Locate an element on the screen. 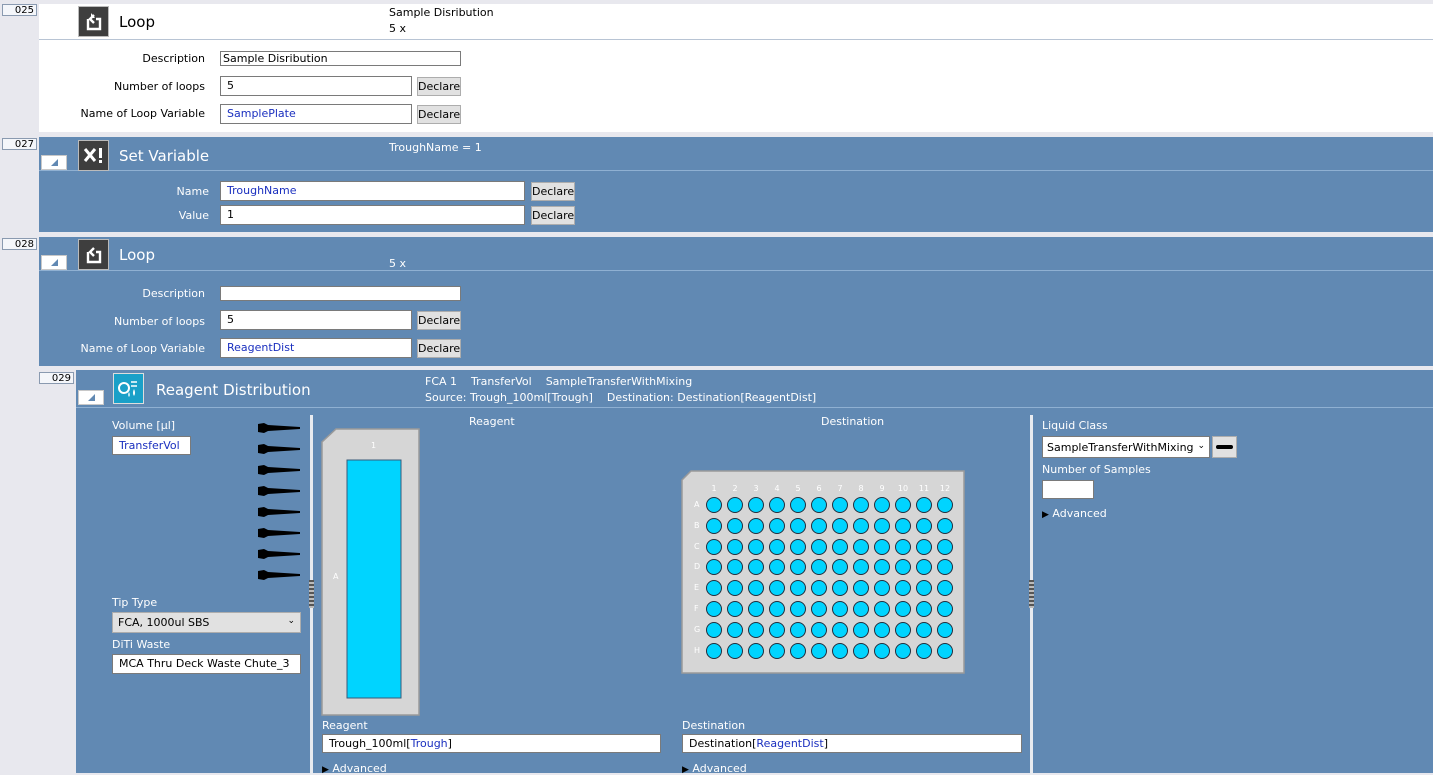 The height and width of the screenshot is (775, 1433). name-field: TroughName is located at coordinates (372, 191).